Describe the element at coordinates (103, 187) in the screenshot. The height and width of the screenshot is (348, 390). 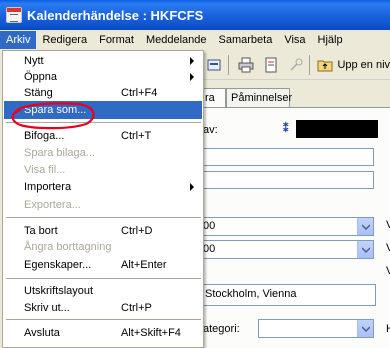
I see `menu-item-import: Importera` at that location.